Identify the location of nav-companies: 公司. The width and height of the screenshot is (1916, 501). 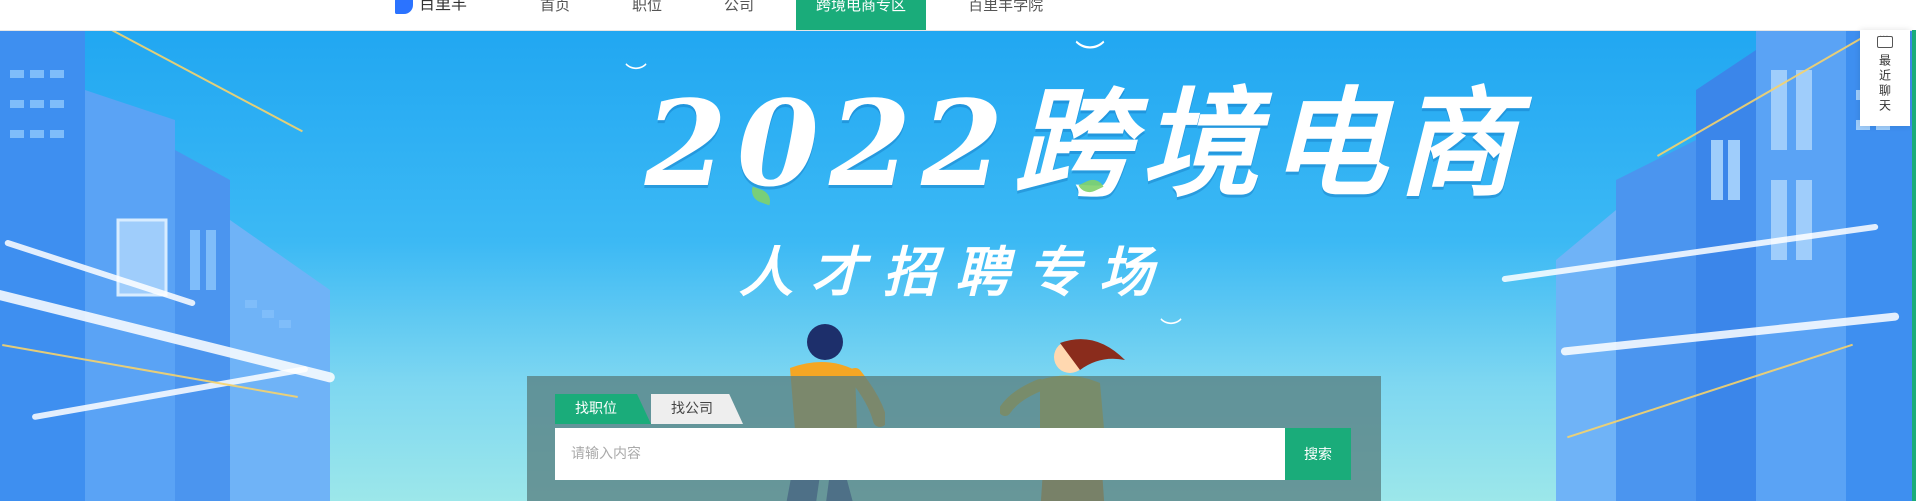
(739, 15).